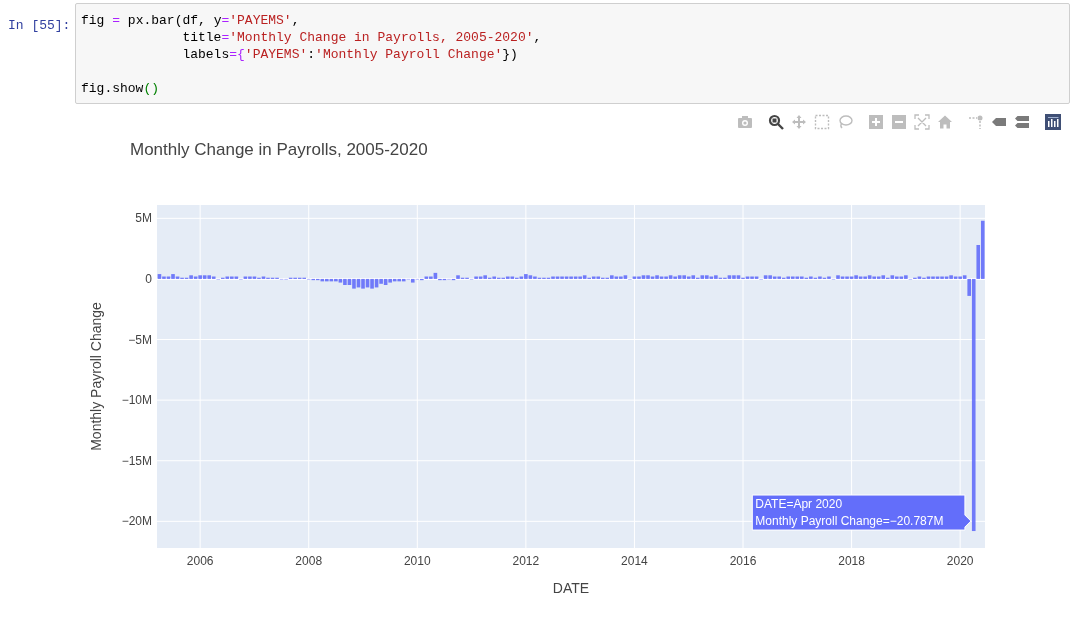 This screenshot has width=1077, height=635. What do you see at coordinates (39, 25) in the screenshot?
I see `cell-prompt: In [55]:` at bounding box center [39, 25].